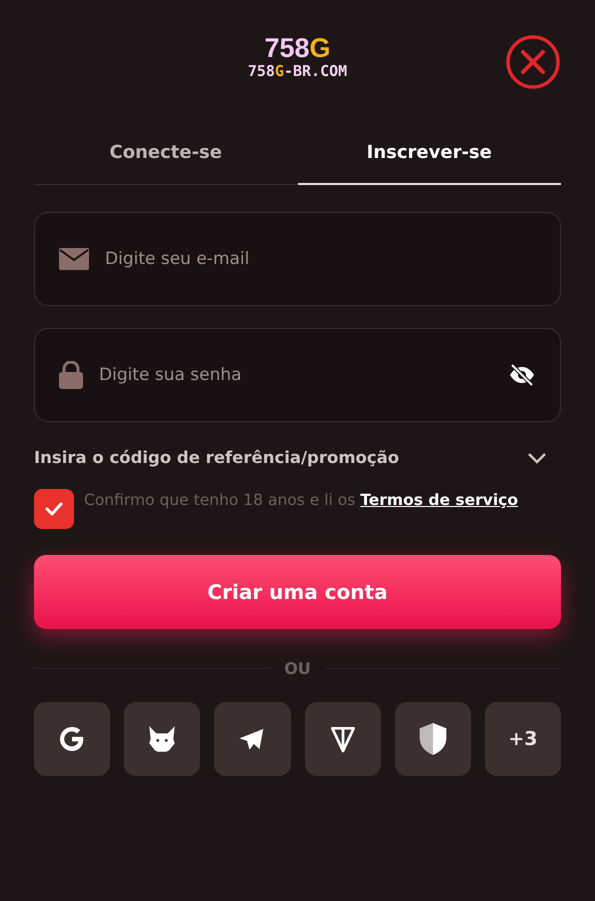  Describe the element at coordinates (74, 259) in the screenshot. I see `envelope-icon` at that location.